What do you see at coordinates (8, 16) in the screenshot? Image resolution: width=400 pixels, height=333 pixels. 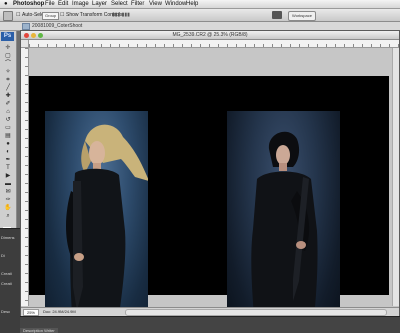 I see `move-tool-preset-icon` at bounding box center [8, 16].